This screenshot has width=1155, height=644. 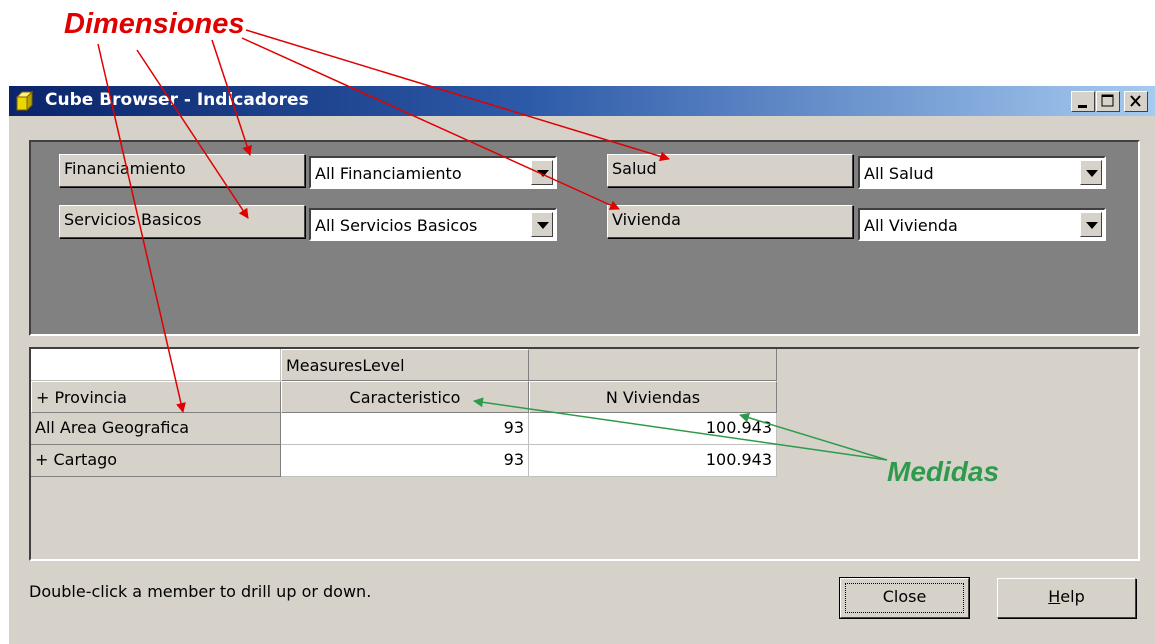 What do you see at coordinates (192, 134) in the screenshot?
I see `arrow-to-servicios-basicos` at bounding box center [192, 134].